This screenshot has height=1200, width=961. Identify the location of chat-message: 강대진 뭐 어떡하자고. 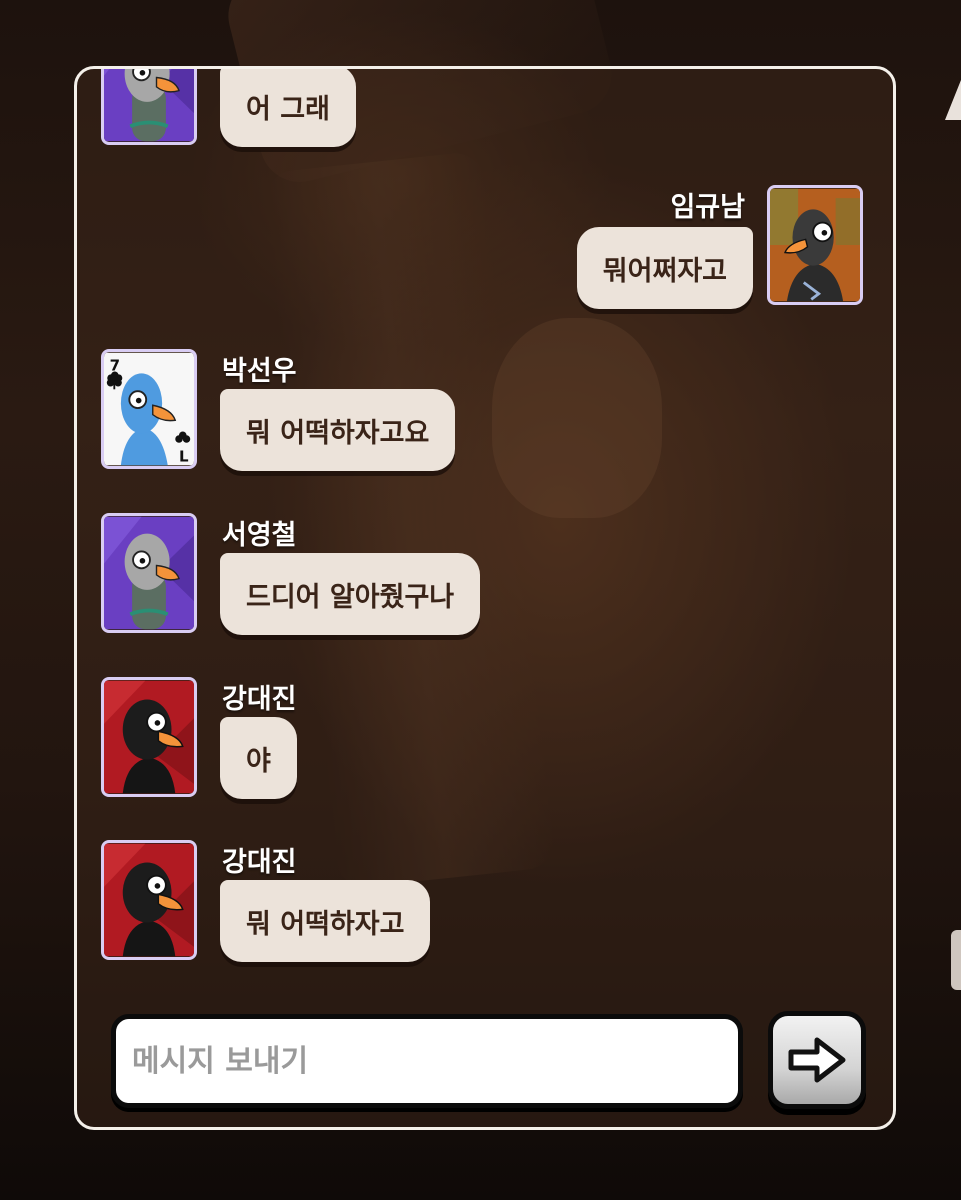
(485, 905).